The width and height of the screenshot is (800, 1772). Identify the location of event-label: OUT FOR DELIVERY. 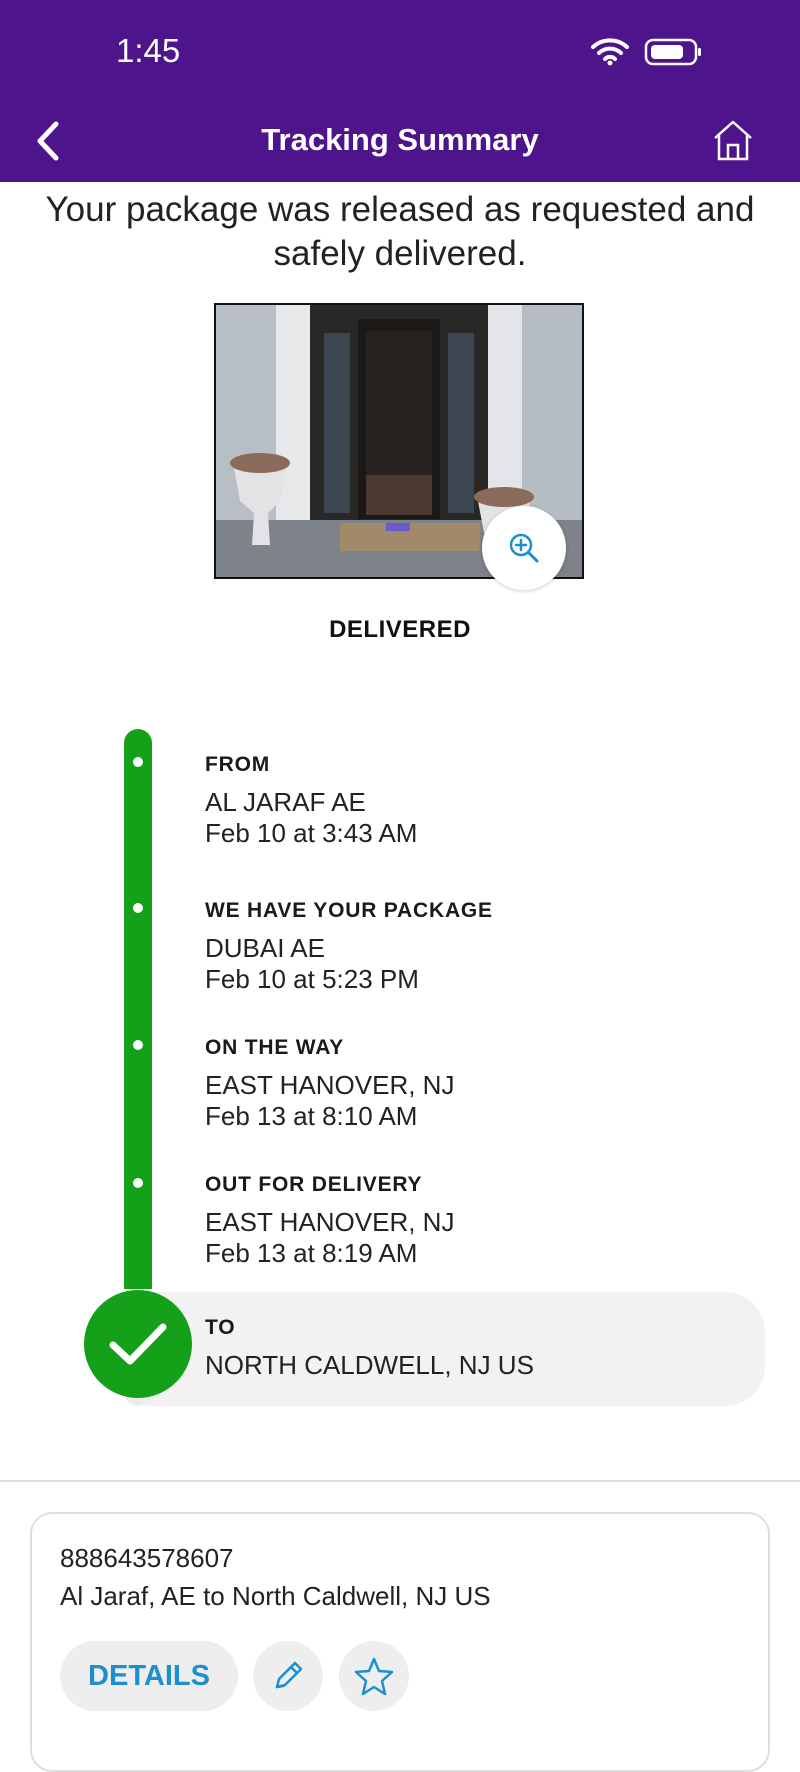
(314, 1184).